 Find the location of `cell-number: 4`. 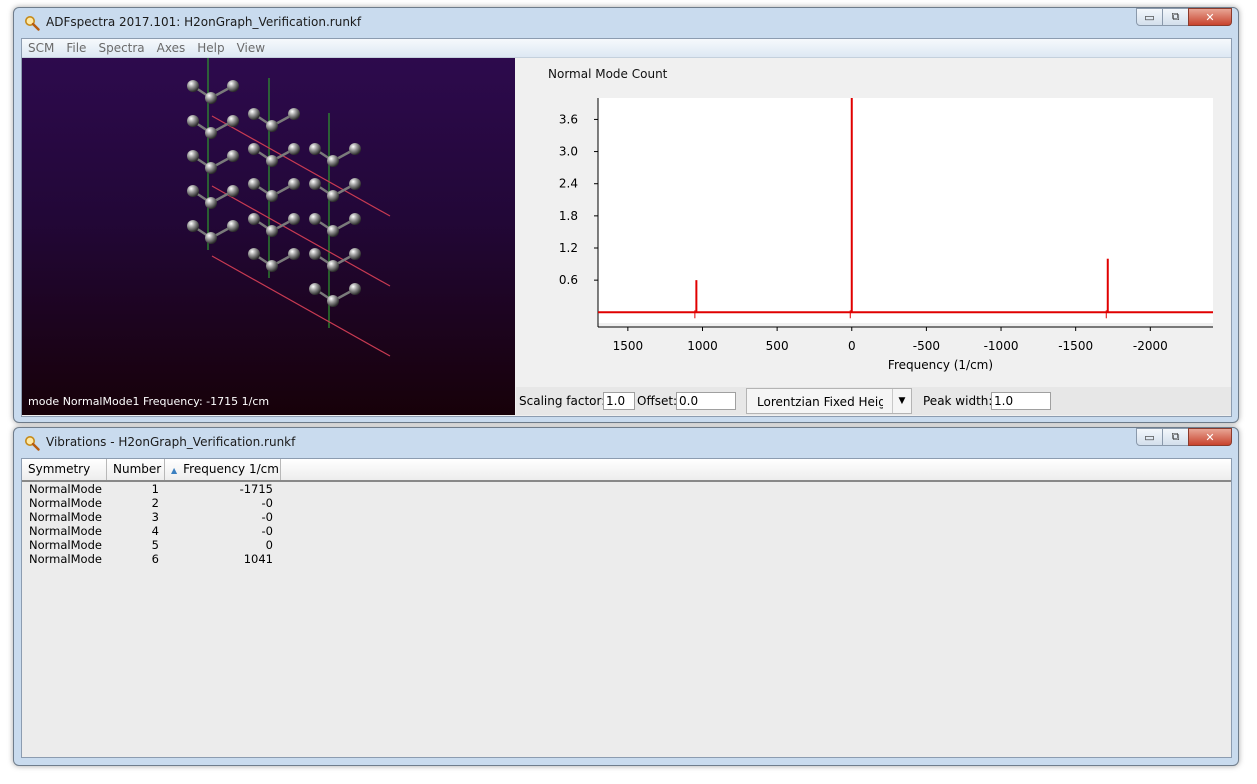

cell-number: 4 is located at coordinates (155, 531).